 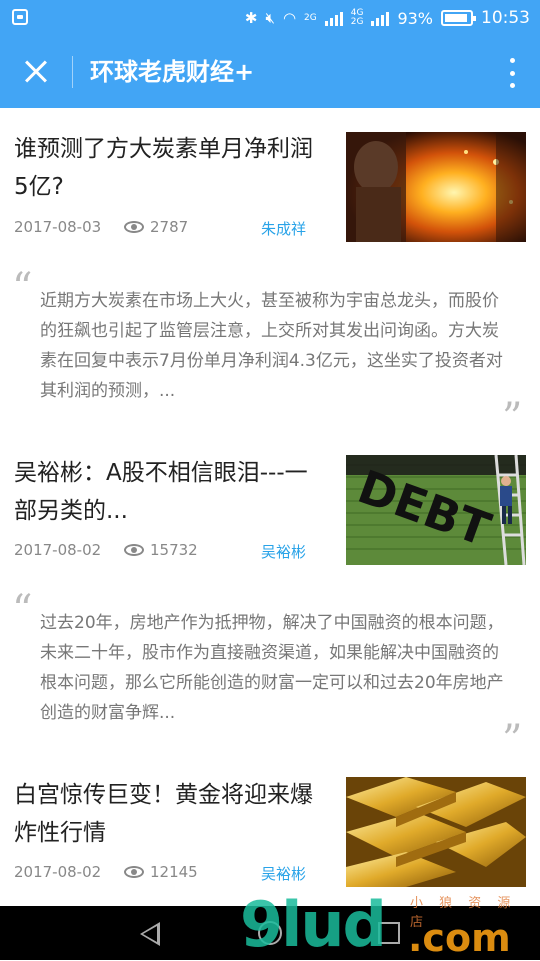 I want to click on article-views: 12145, so click(x=161, y=872).